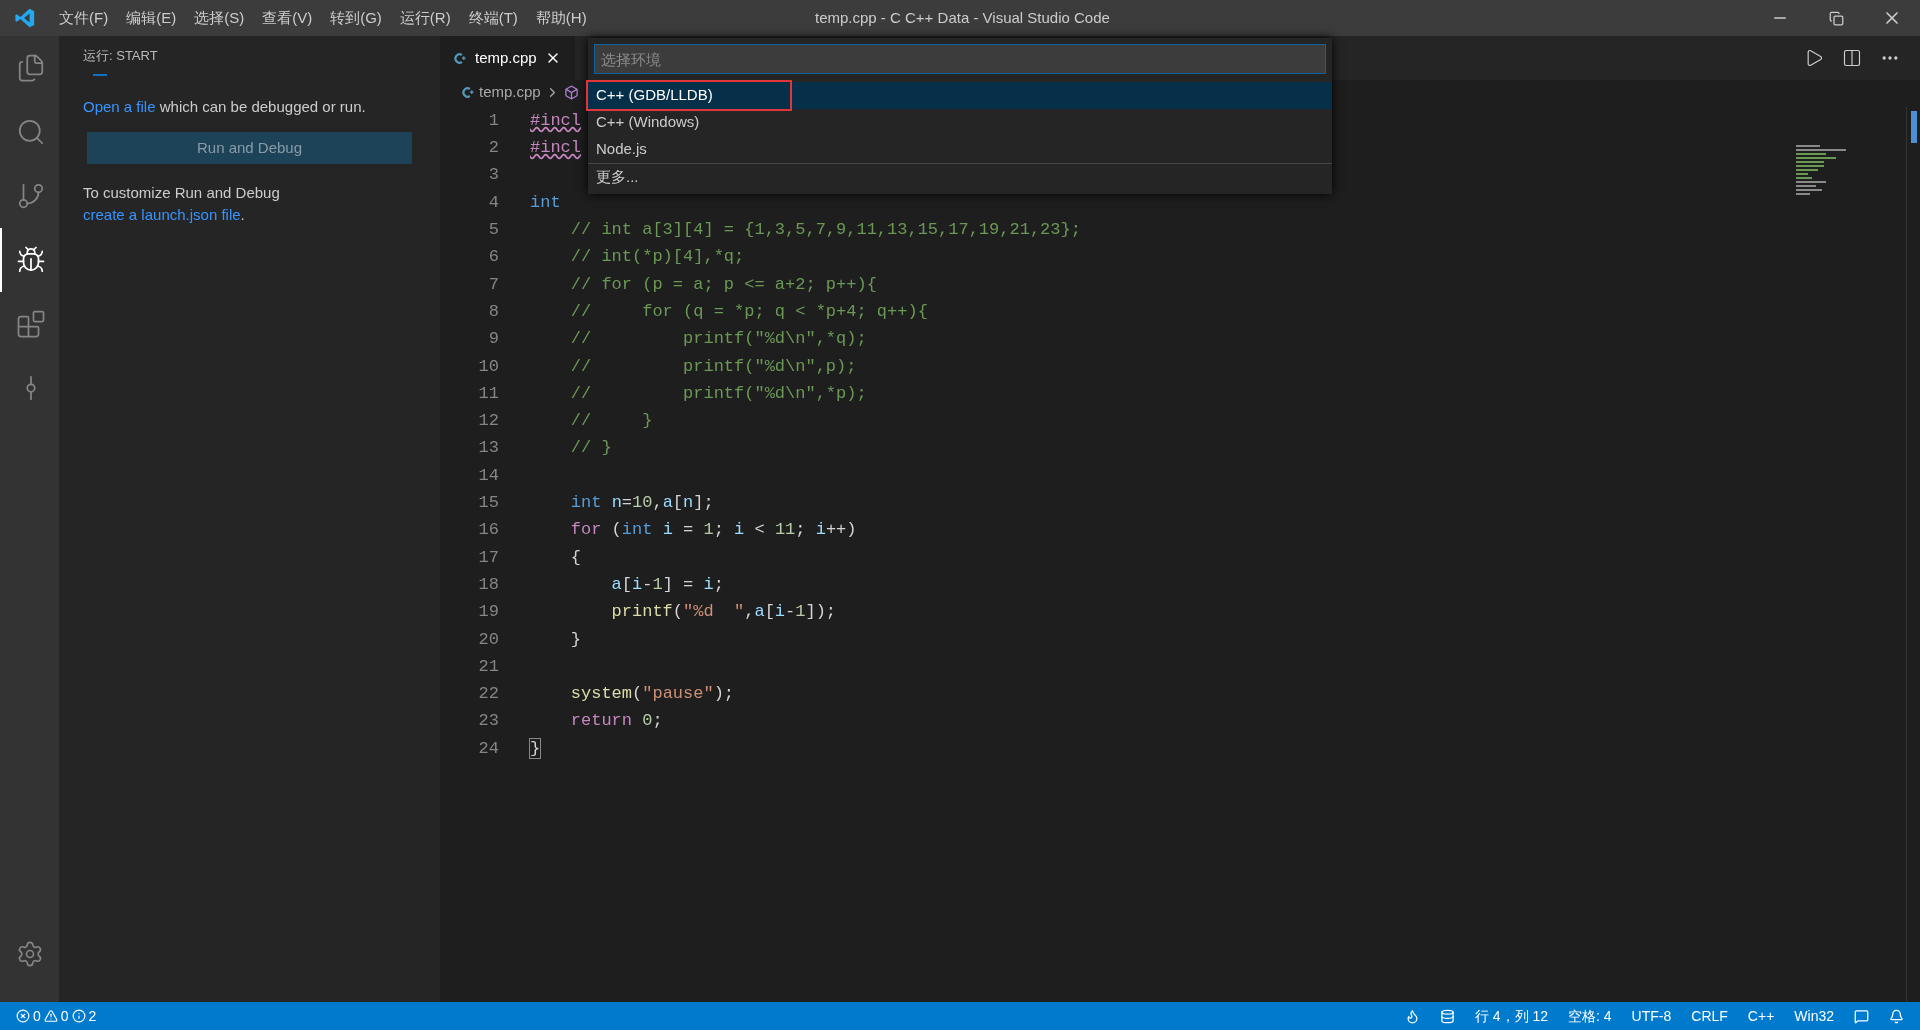  What do you see at coordinates (488, 694) in the screenshot?
I see `line-number: 22` at bounding box center [488, 694].